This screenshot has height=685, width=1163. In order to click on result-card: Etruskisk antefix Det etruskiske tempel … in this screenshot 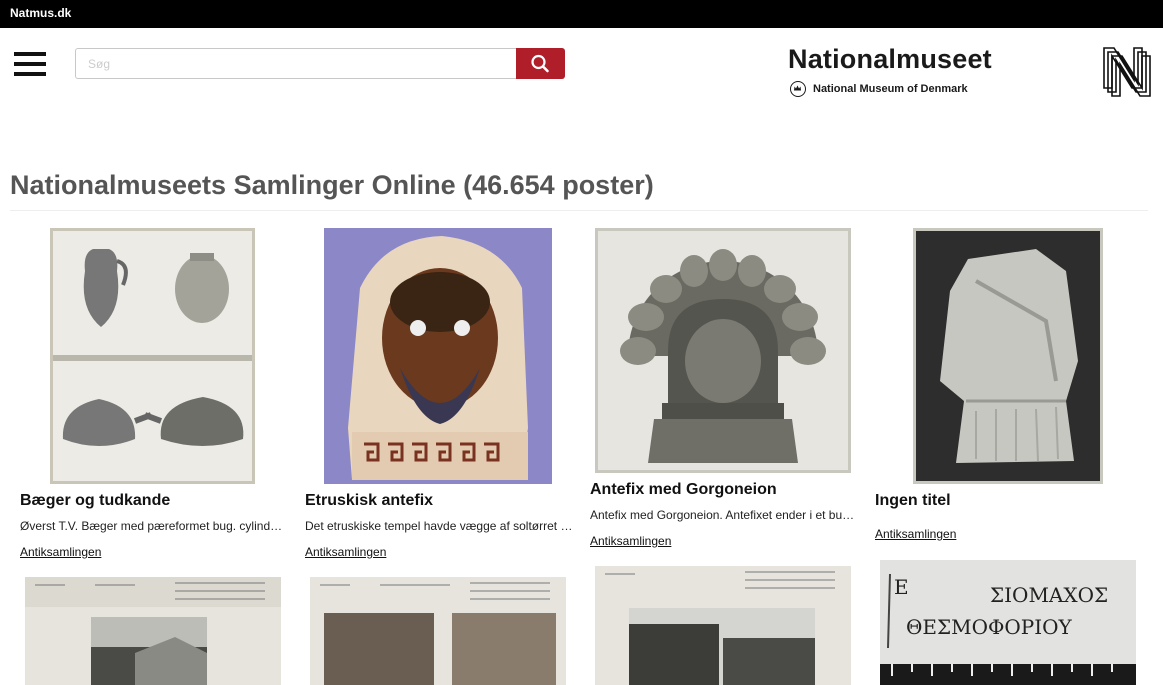, I will do `click(439, 398)`.